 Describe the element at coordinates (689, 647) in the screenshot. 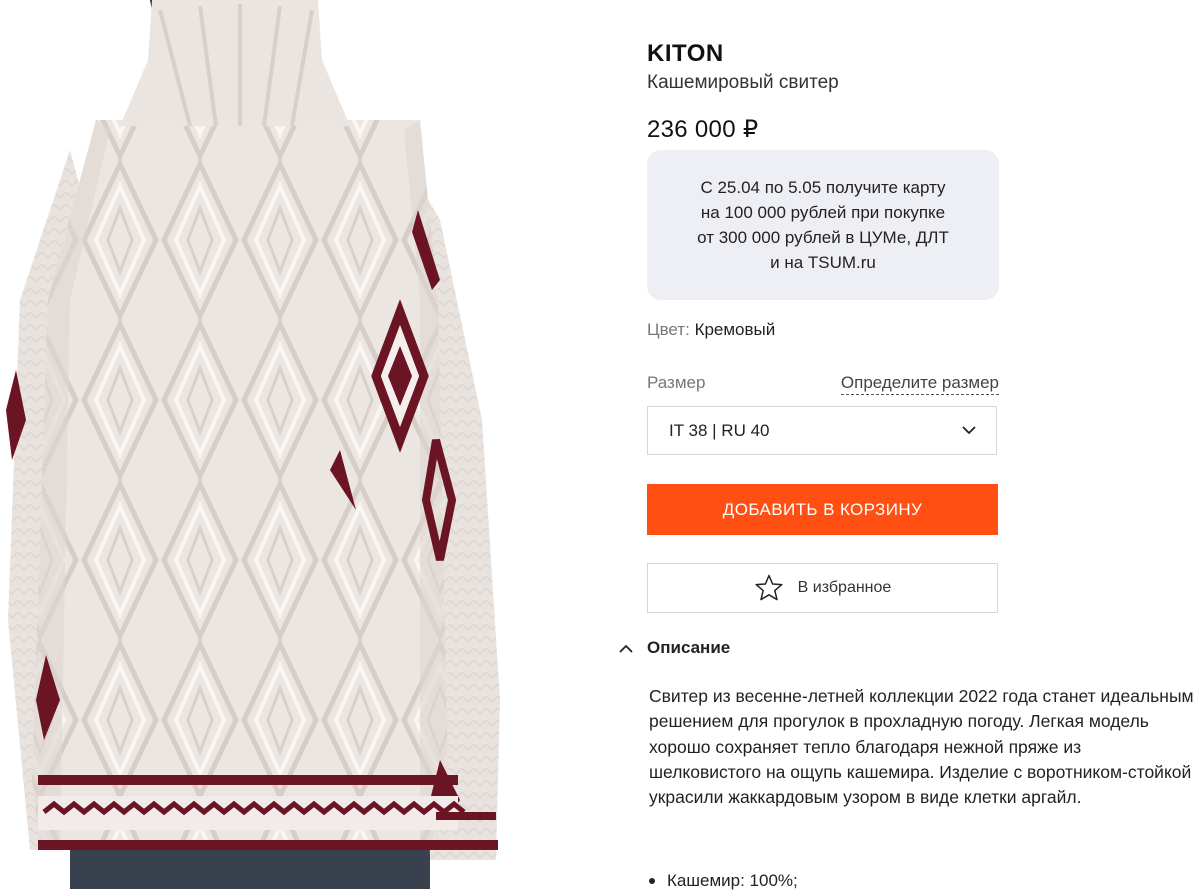

I see `description-title: Описание` at that location.